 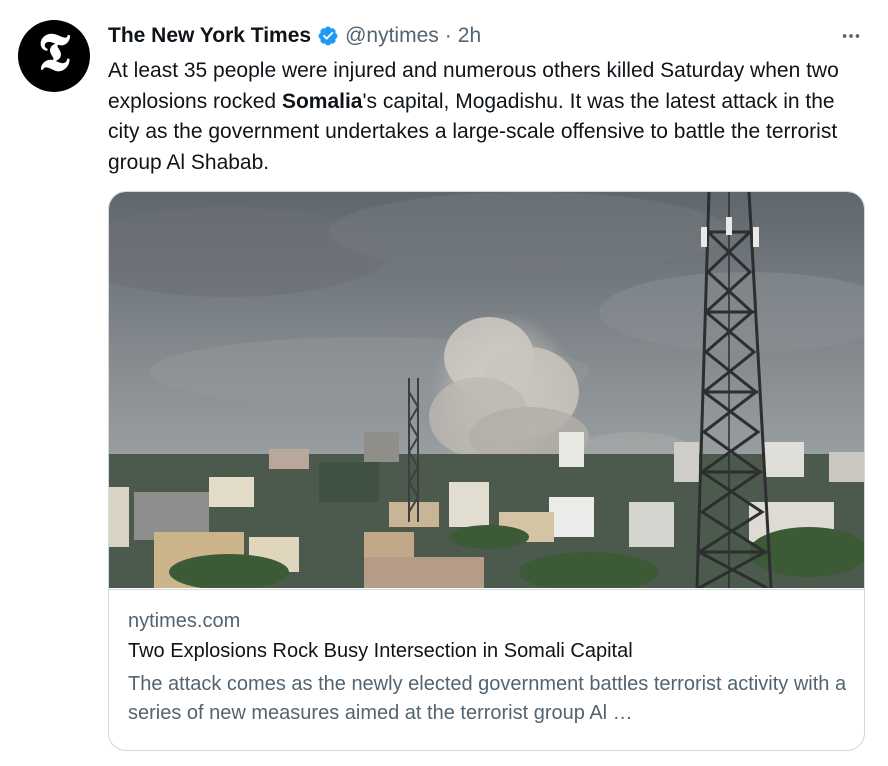 What do you see at coordinates (392, 36) in the screenshot?
I see `author-handle: @nytimes` at bounding box center [392, 36].